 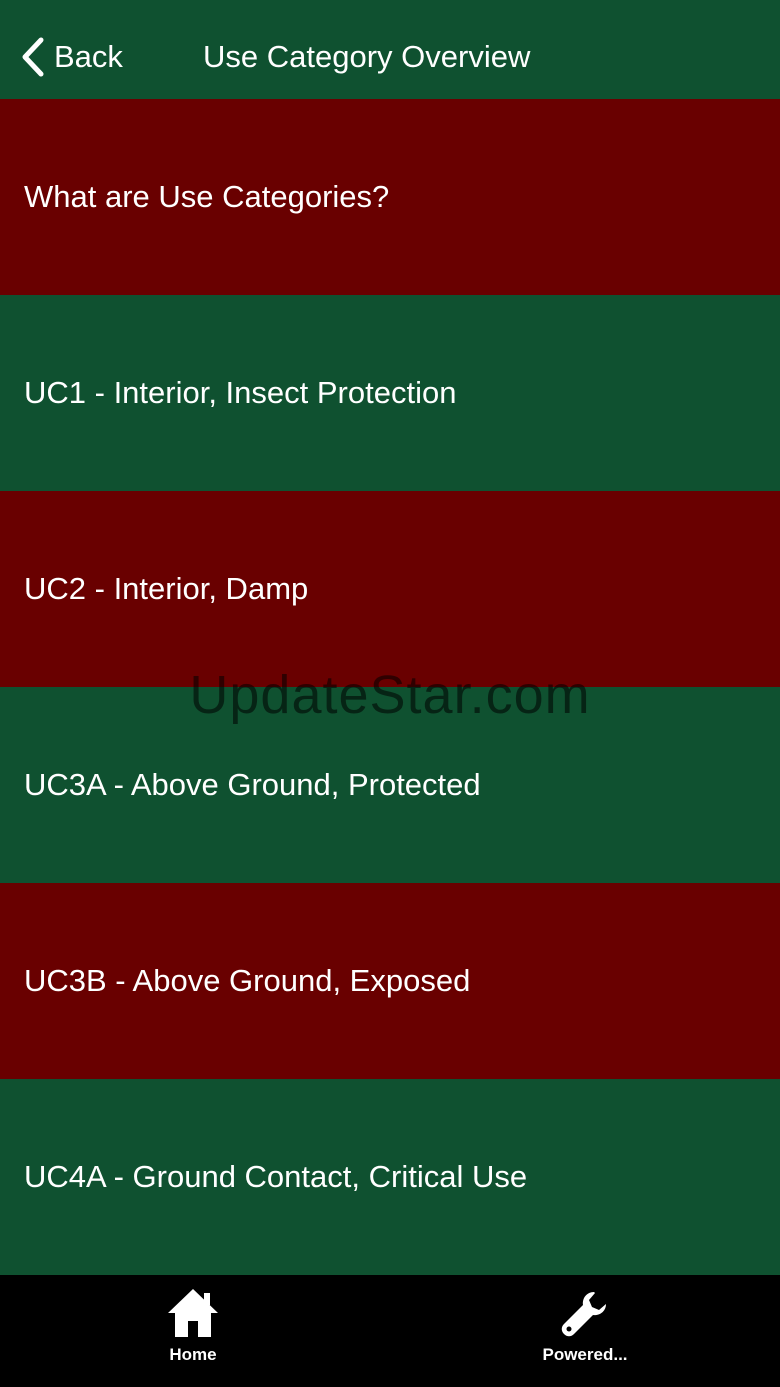 What do you see at coordinates (240, 392) in the screenshot?
I see `list-item-label: UC1 - Interior, Insect Protection` at bounding box center [240, 392].